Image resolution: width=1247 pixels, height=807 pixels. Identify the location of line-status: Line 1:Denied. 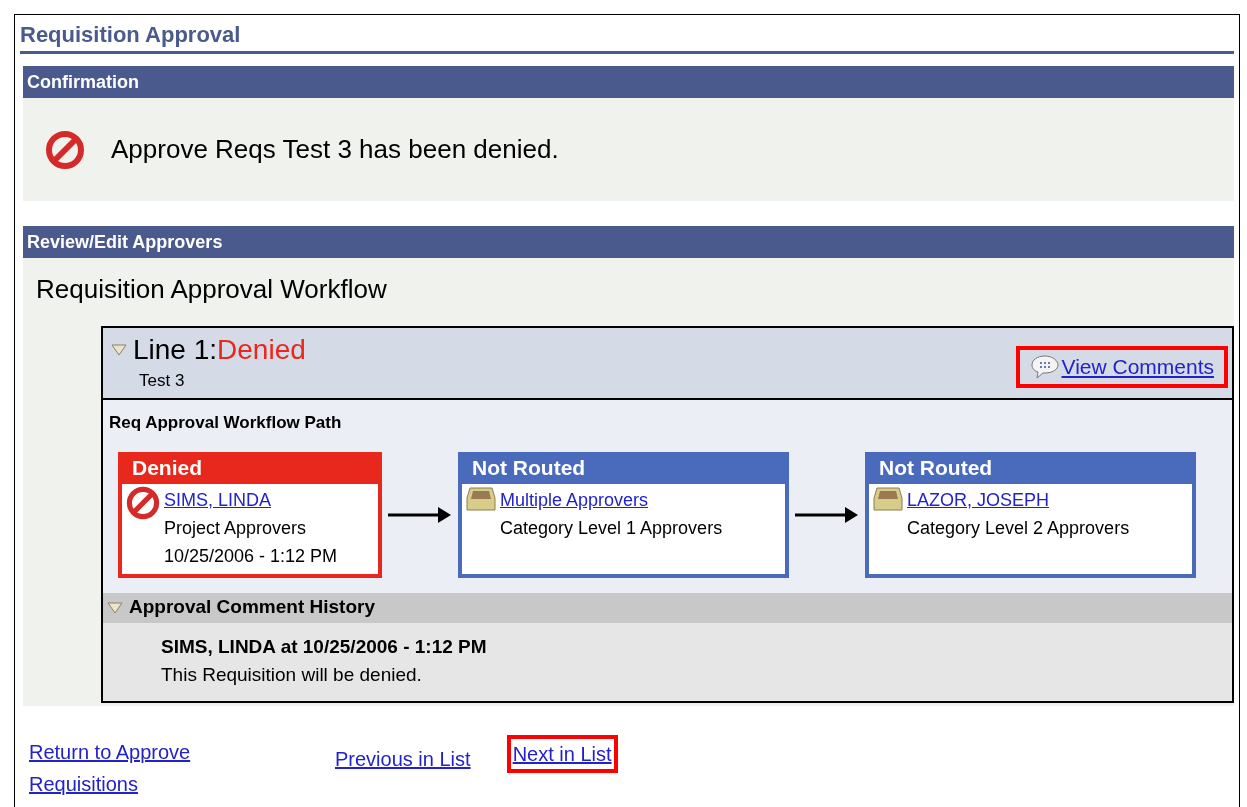
(219, 350).